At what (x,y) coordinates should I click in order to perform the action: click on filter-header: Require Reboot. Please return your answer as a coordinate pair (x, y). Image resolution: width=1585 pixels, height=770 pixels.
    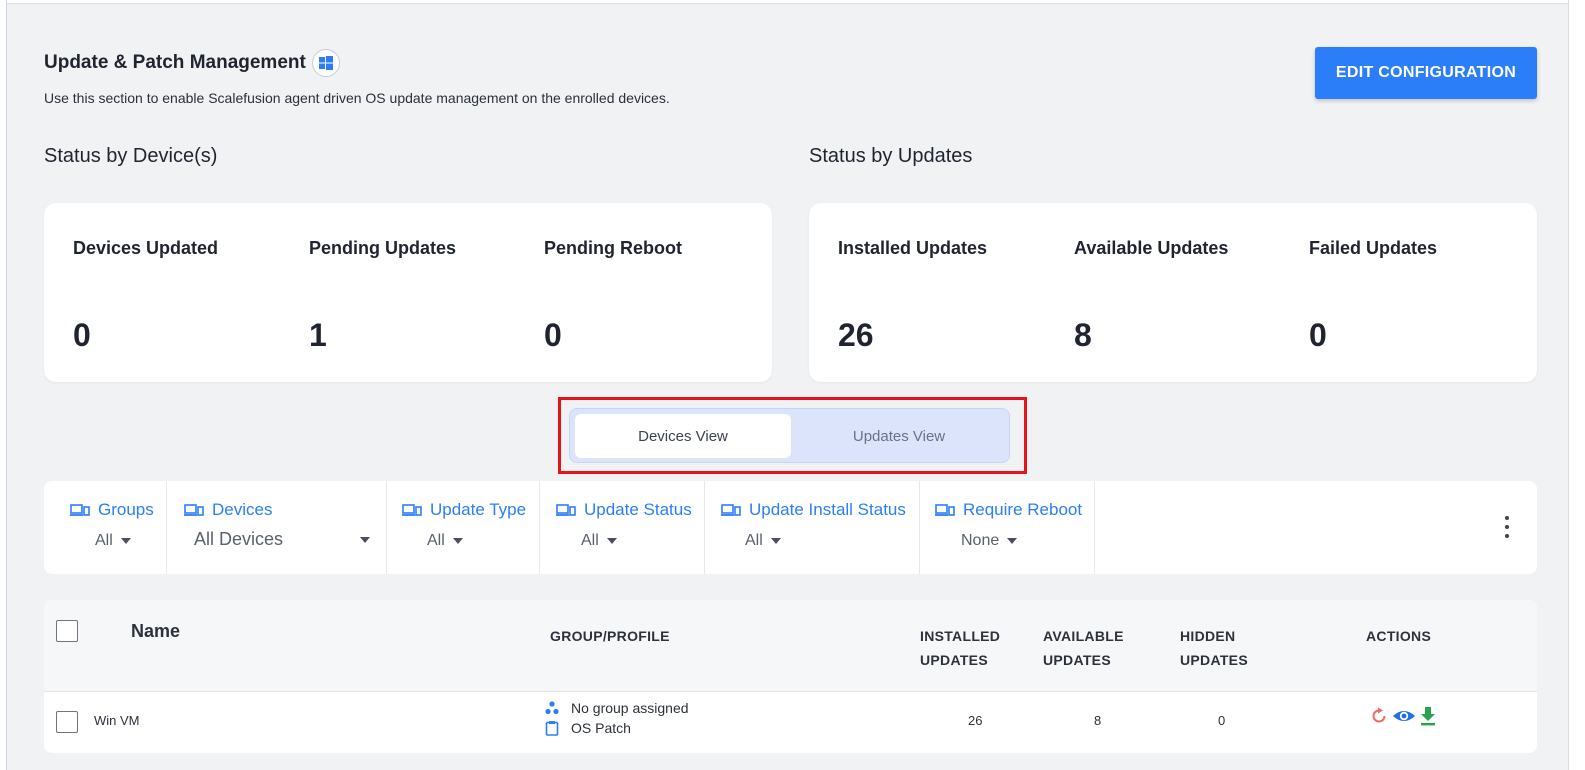
    Looking at the image, I should click on (1008, 510).